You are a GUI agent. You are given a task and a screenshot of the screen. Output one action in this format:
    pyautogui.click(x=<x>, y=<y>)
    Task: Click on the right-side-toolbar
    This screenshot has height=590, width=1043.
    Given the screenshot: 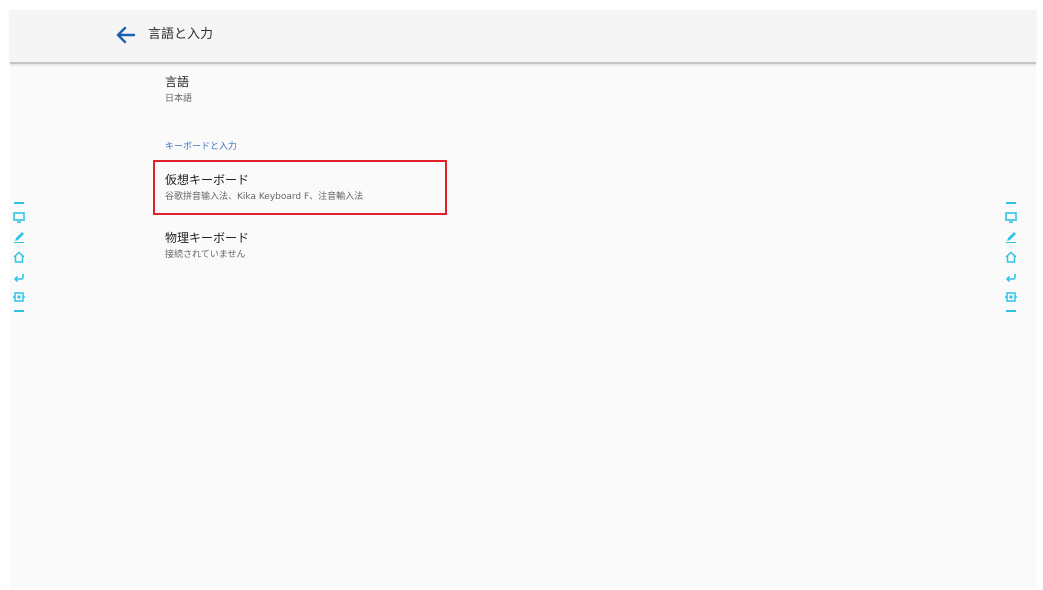 What is the action you would take?
    pyautogui.click(x=1011, y=267)
    